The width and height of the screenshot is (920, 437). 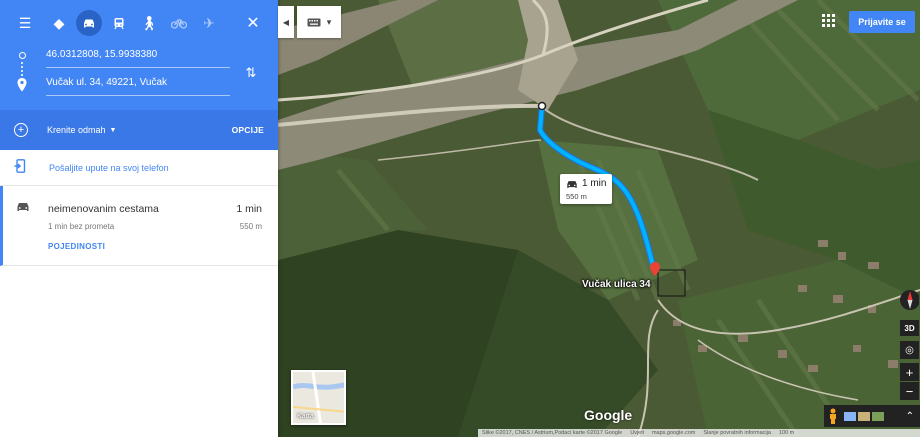 I want to click on transit-icon, so click(x=119, y=23).